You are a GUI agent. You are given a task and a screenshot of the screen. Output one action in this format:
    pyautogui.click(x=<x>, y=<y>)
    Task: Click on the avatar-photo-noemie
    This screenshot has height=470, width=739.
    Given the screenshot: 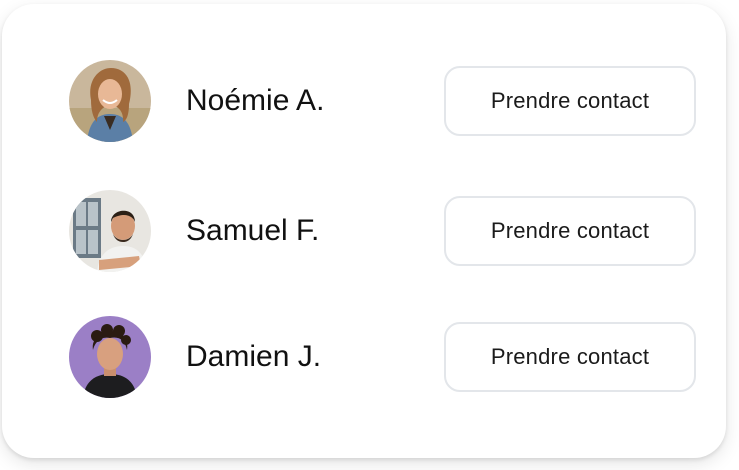 What is the action you would take?
    pyautogui.click(x=110, y=101)
    